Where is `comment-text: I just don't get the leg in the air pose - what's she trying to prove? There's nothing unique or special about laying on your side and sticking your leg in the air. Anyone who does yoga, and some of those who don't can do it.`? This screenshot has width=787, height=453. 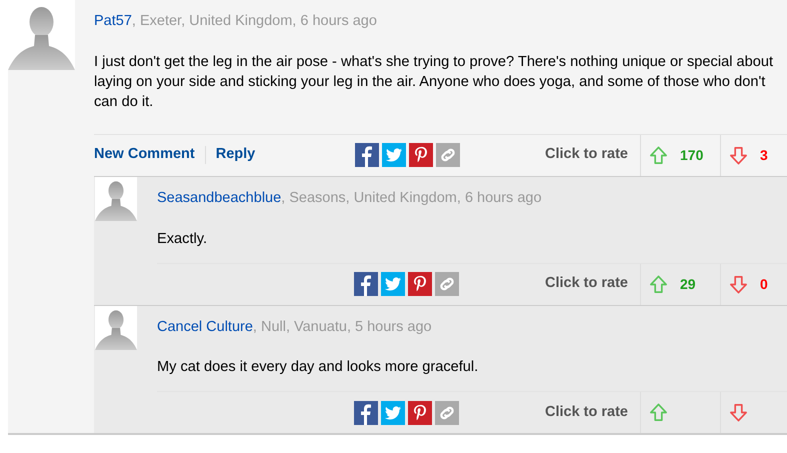 comment-text: I just don't get the leg in the air pose - what's she trying to prove? There's nothing unique or special about laying on your side and sticking your leg in the air. Anyone who does yoga, and some of those who don't can do it. is located at coordinates (434, 82).